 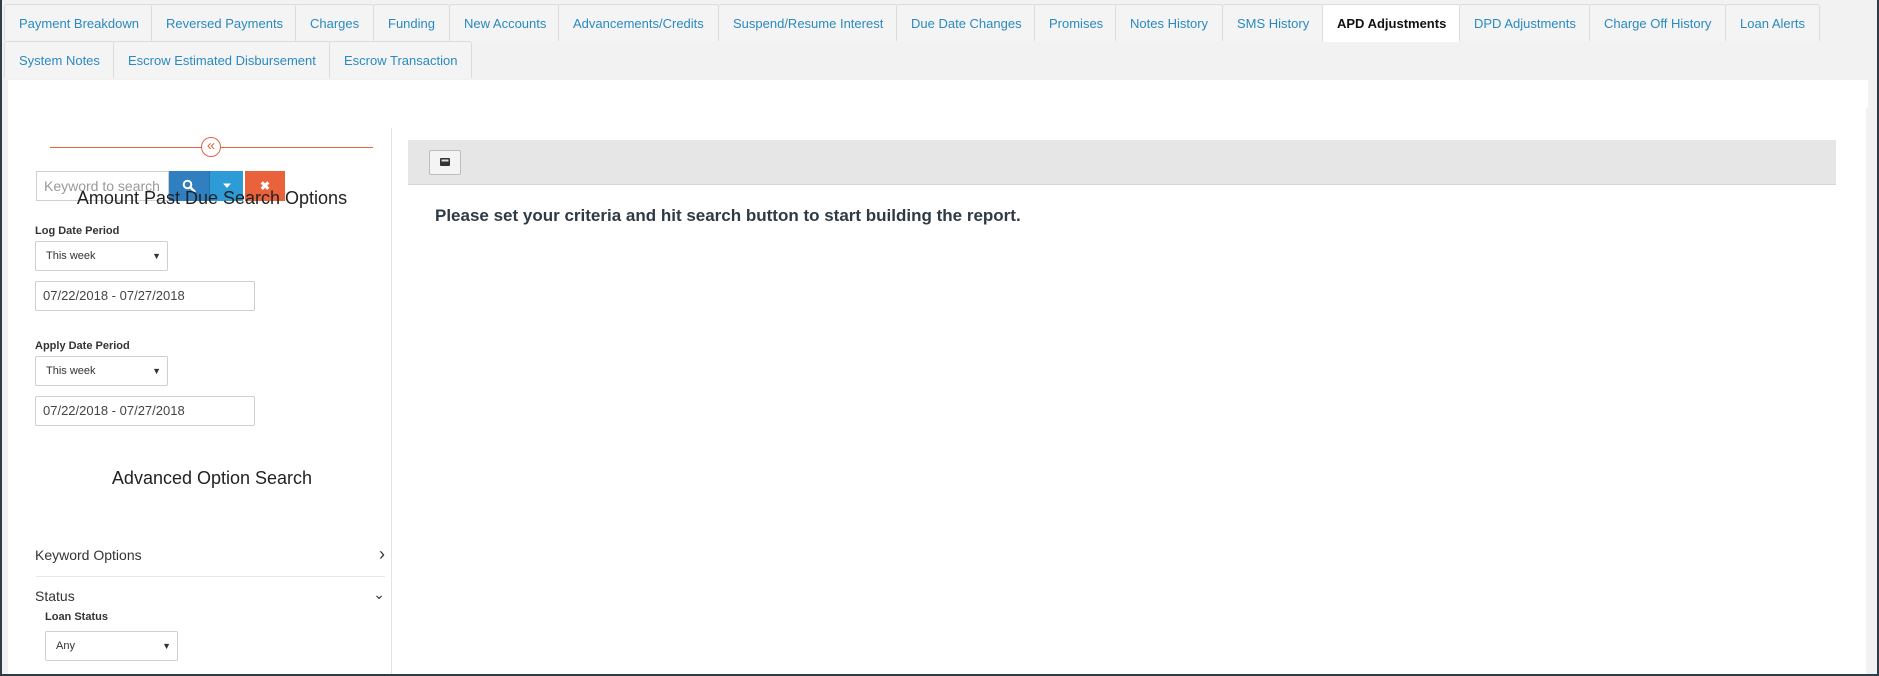 What do you see at coordinates (966, 22) in the screenshot?
I see `tab-due-date-changes: Due Date Changes` at bounding box center [966, 22].